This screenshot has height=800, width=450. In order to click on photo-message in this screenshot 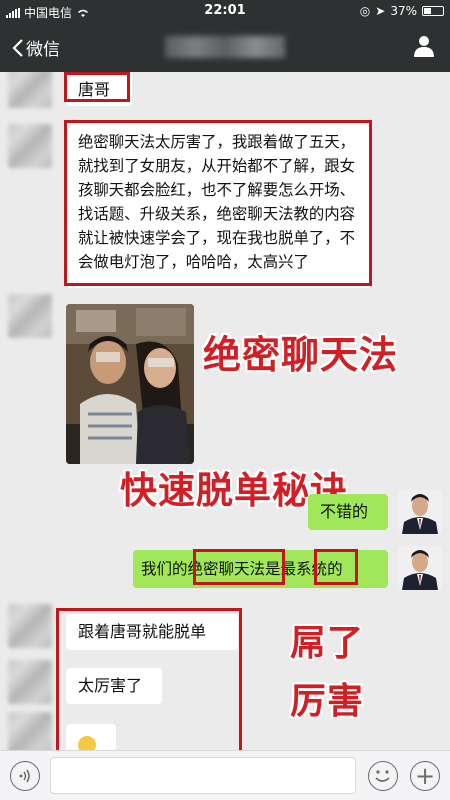, I will do `click(130, 384)`.